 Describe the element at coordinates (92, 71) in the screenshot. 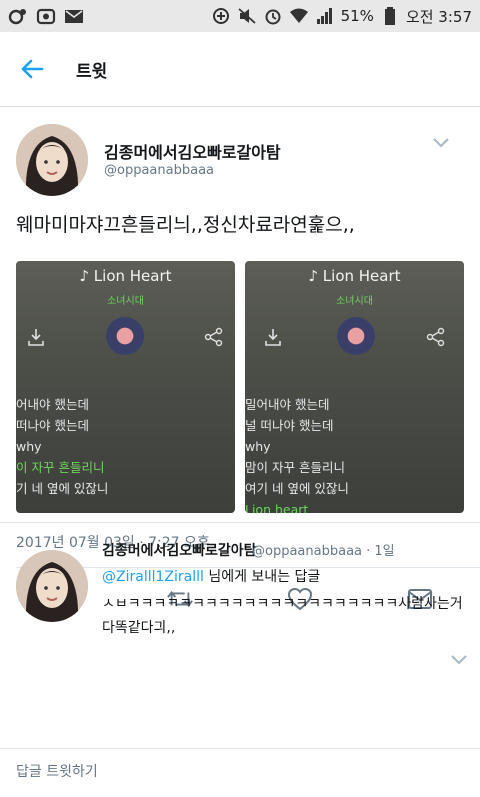

I see `page-title: 트윗` at that location.